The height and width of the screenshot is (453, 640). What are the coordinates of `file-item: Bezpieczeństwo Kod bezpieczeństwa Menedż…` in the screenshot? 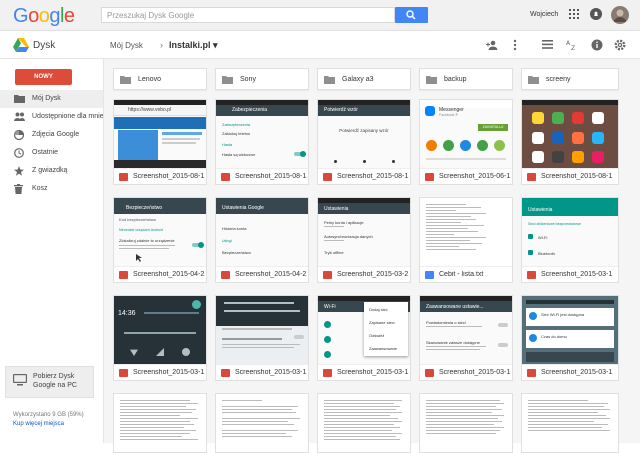 It's located at (160, 240).